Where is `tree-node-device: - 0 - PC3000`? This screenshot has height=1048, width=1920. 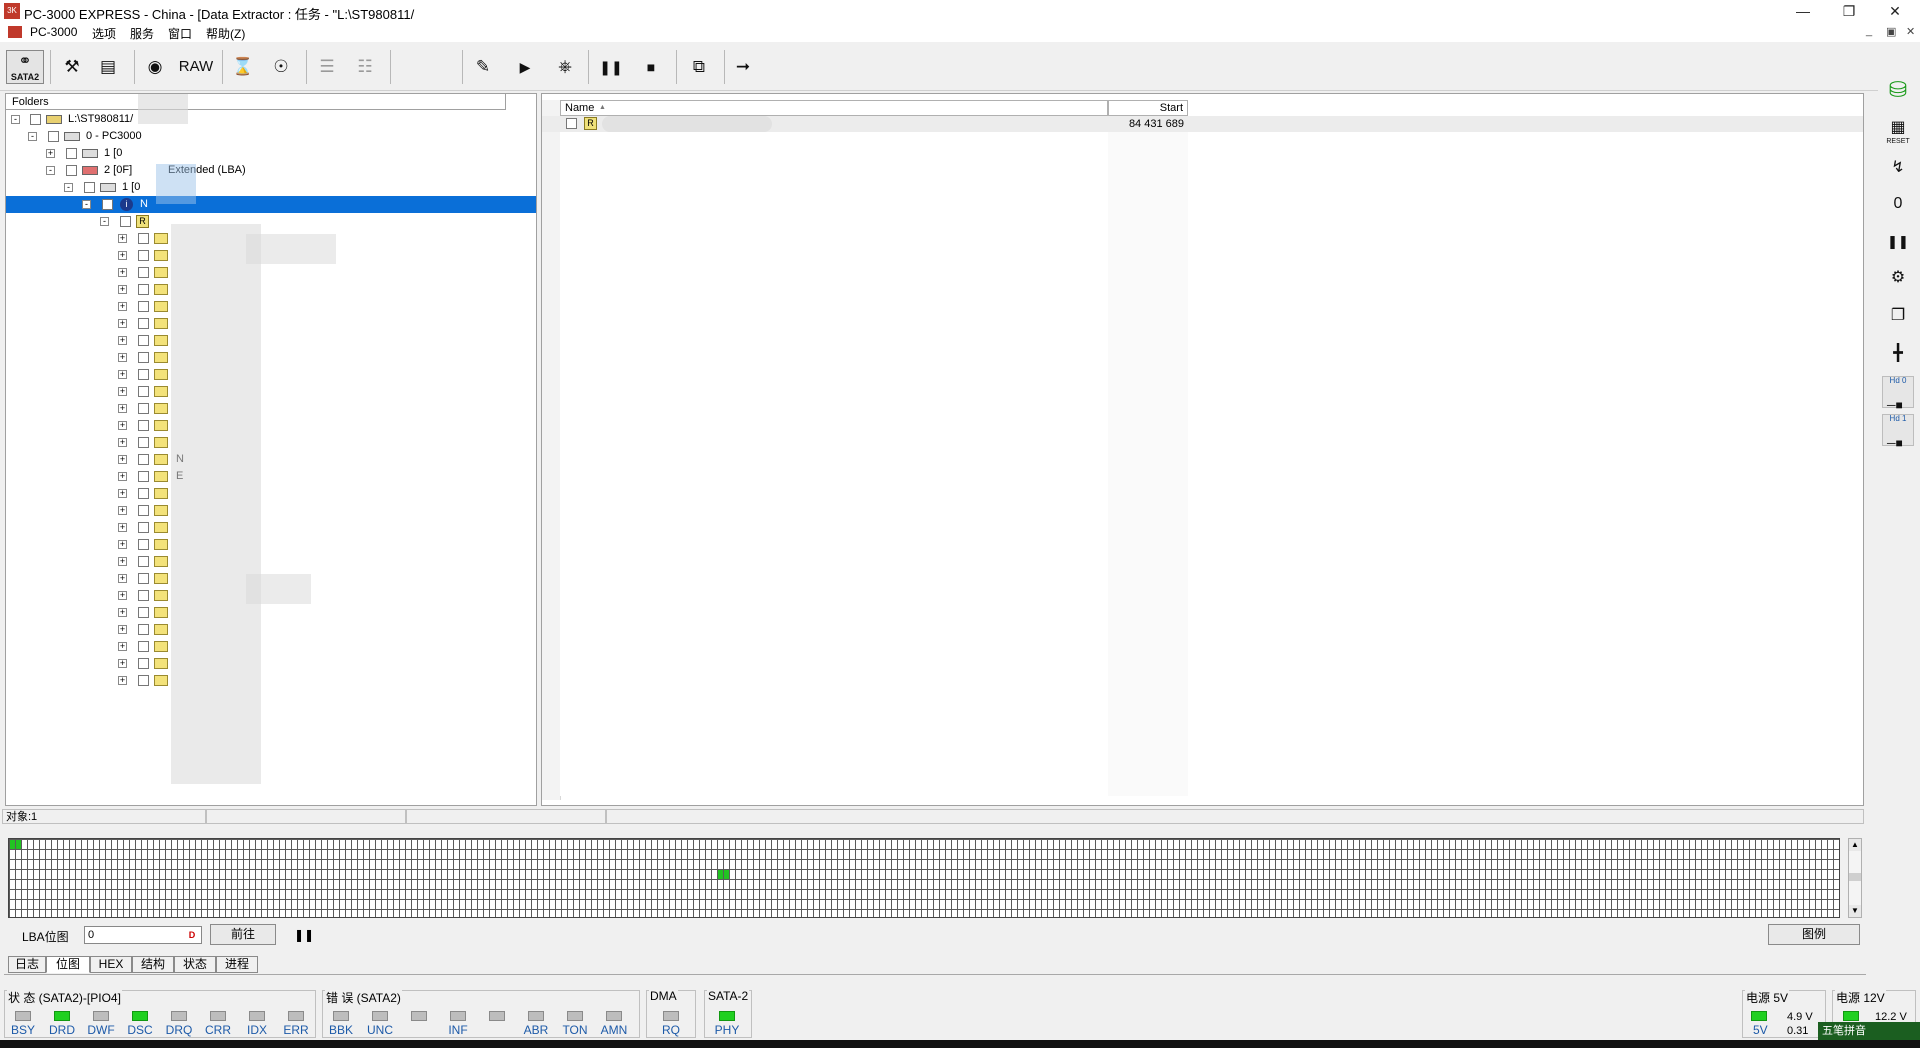
tree-node-device: - 0 - PC3000 is located at coordinates (271, 136).